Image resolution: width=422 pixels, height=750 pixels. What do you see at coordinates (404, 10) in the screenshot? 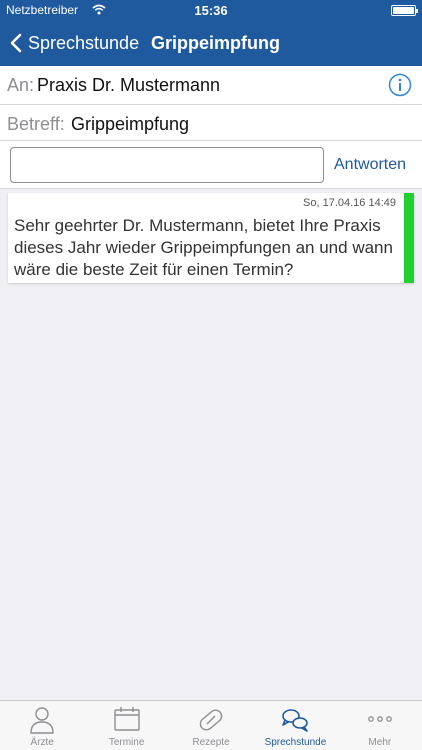
I see `battery-icon` at bounding box center [404, 10].